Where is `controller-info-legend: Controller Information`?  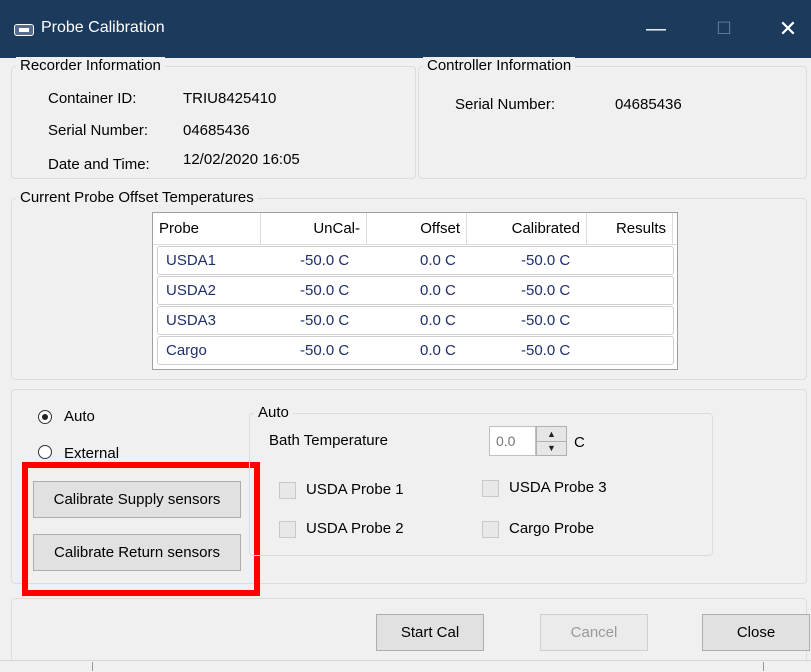 controller-info-legend: Controller Information is located at coordinates (499, 65).